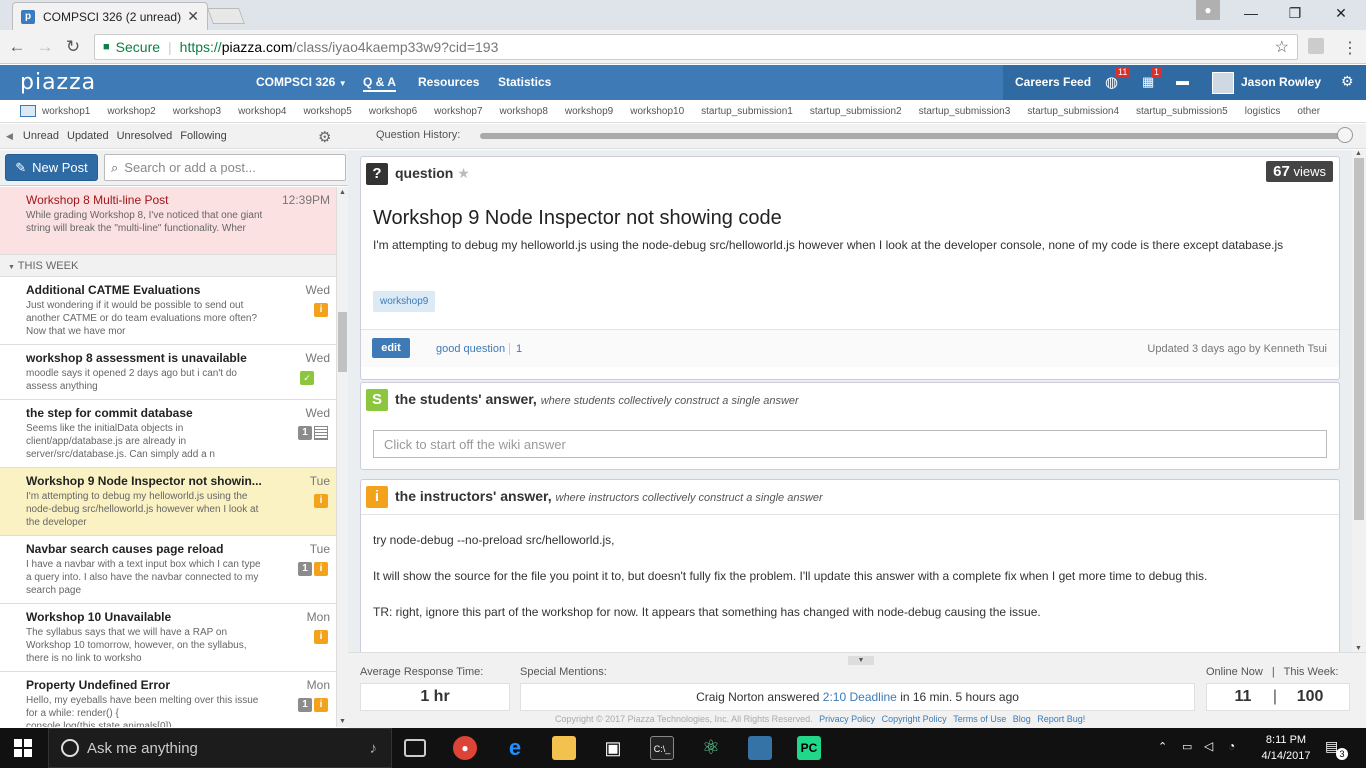 This screenshot has width=1366, height=768. Describe the element at coordinates (1345, 135) in the screenshot. I see `history-slider-handle` at that location.